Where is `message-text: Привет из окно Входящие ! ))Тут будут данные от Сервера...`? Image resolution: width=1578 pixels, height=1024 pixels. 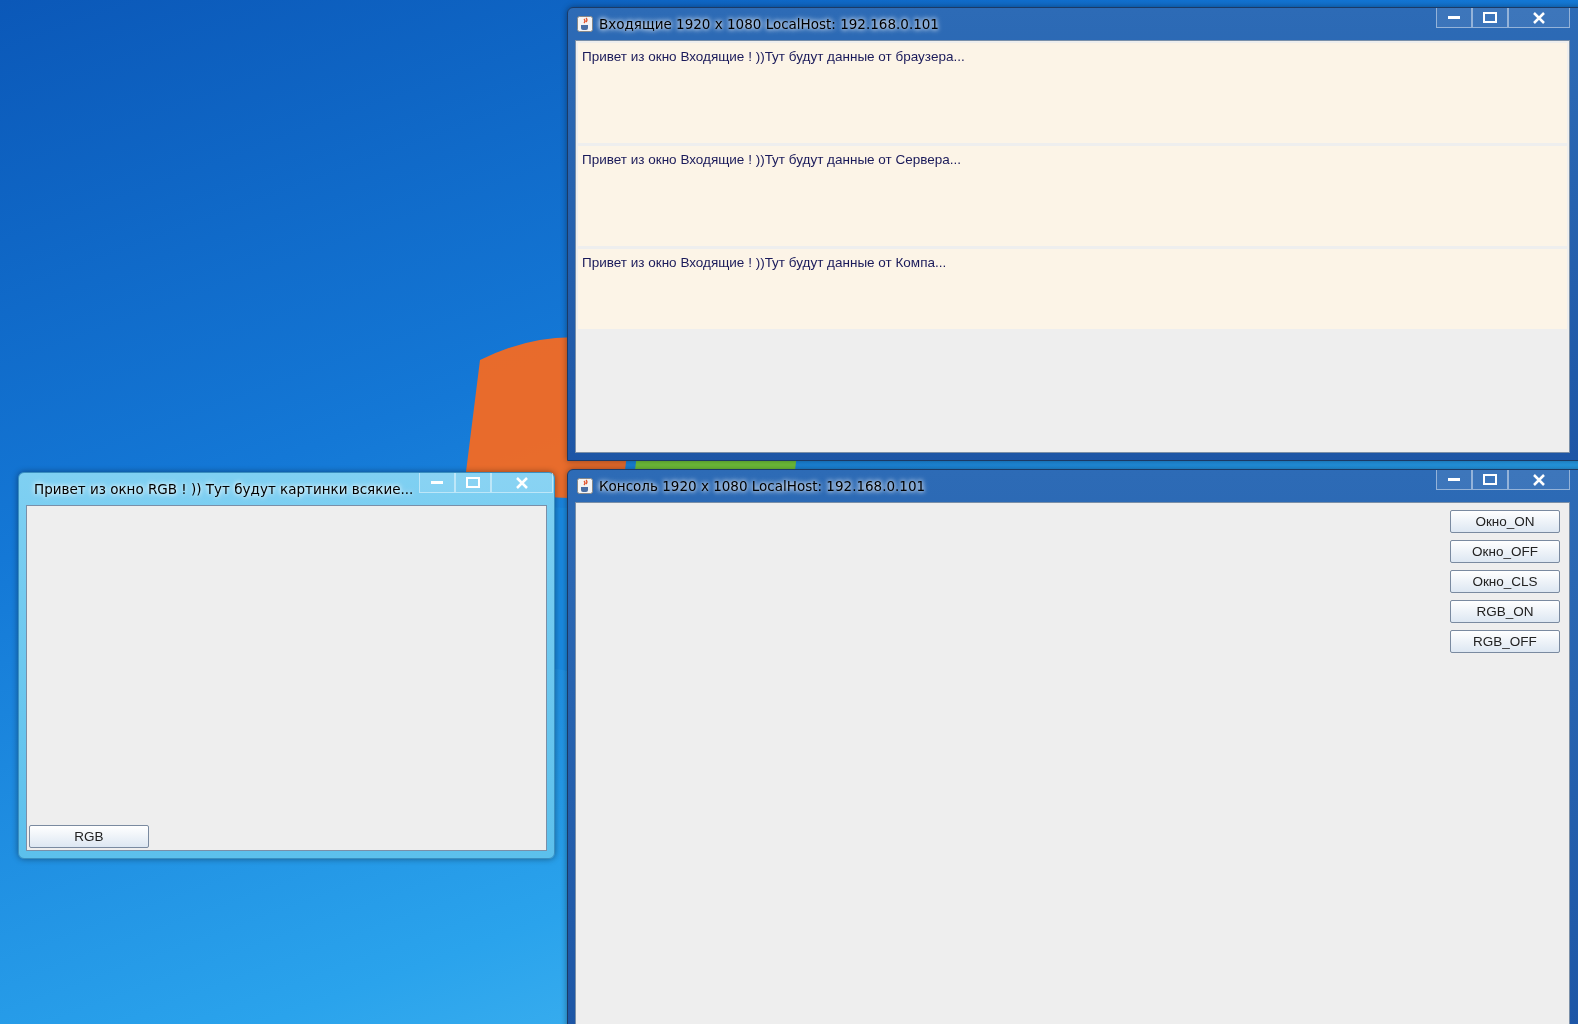
message-text: Привет из окно Входящие ! ))Тут будут данные от Сервера... is located at coordinates (772, 159).